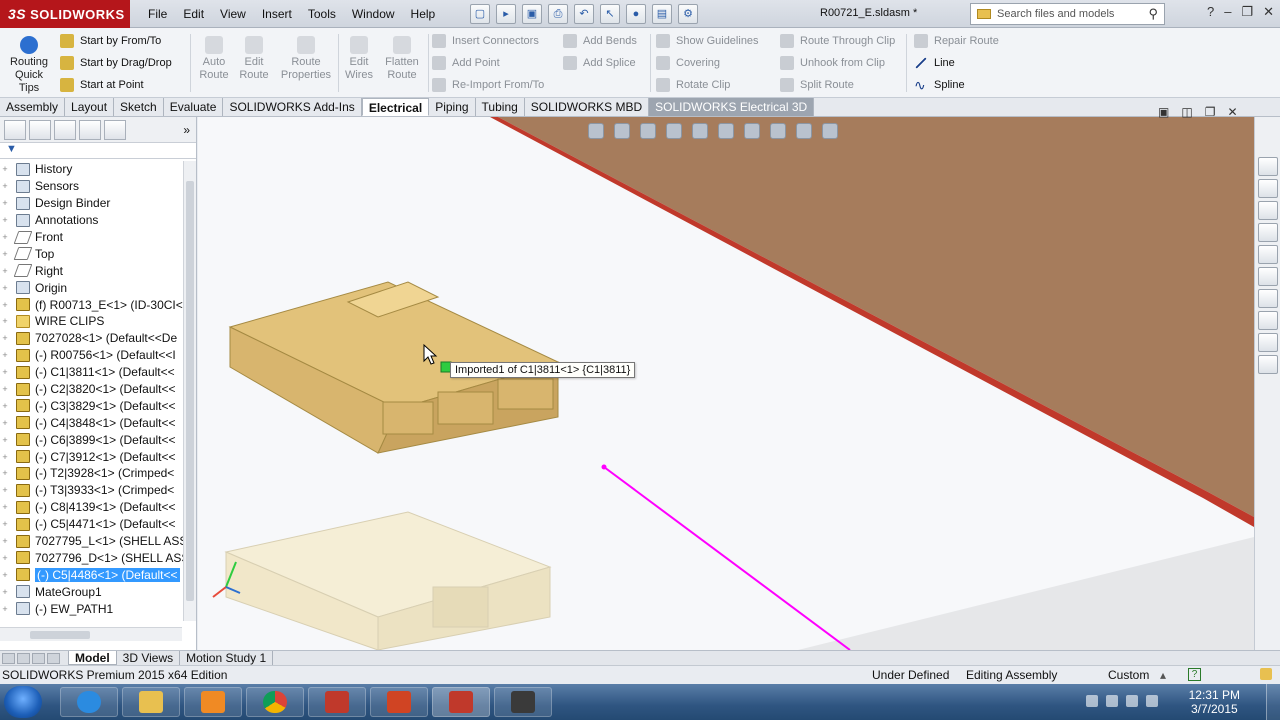 This screenshot has width=1280, height=720. Describe the element at coordinates (1267, 298) in the screenshot. I see `solidworks-forum-icon` at that location.